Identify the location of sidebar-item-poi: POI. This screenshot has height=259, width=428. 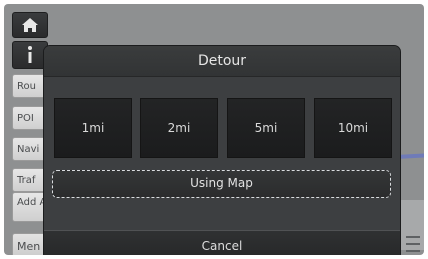
(30, 118).